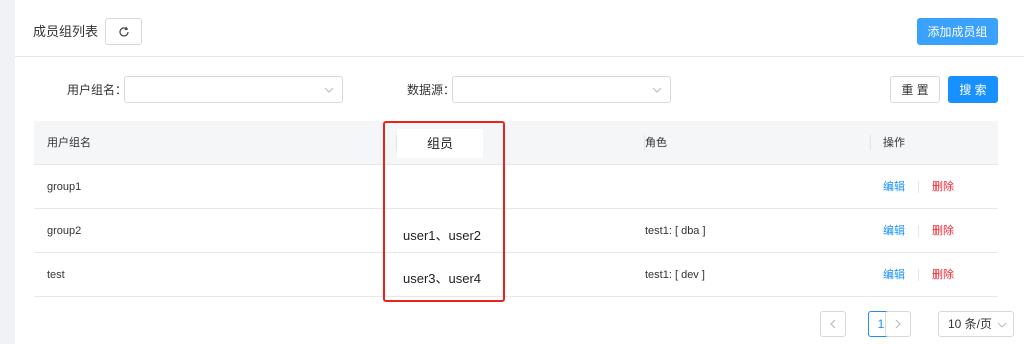 Image resolution: width=1024 pixels, height=344 pixels. What do you see at coordinates (66, 31) in the screenshot?
I see `page-title: 成员组列表` at bounding box center [66, 31].